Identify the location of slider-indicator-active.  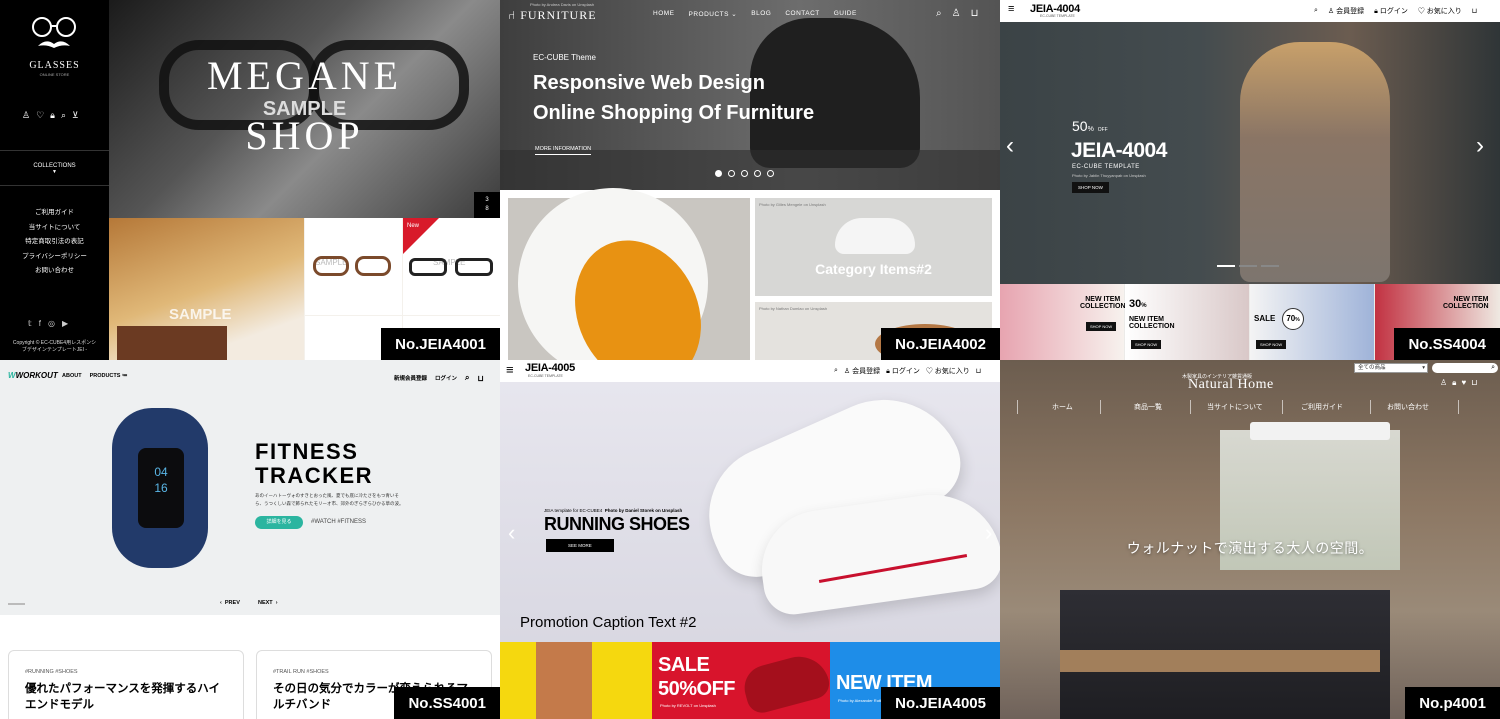
(1226, 266).